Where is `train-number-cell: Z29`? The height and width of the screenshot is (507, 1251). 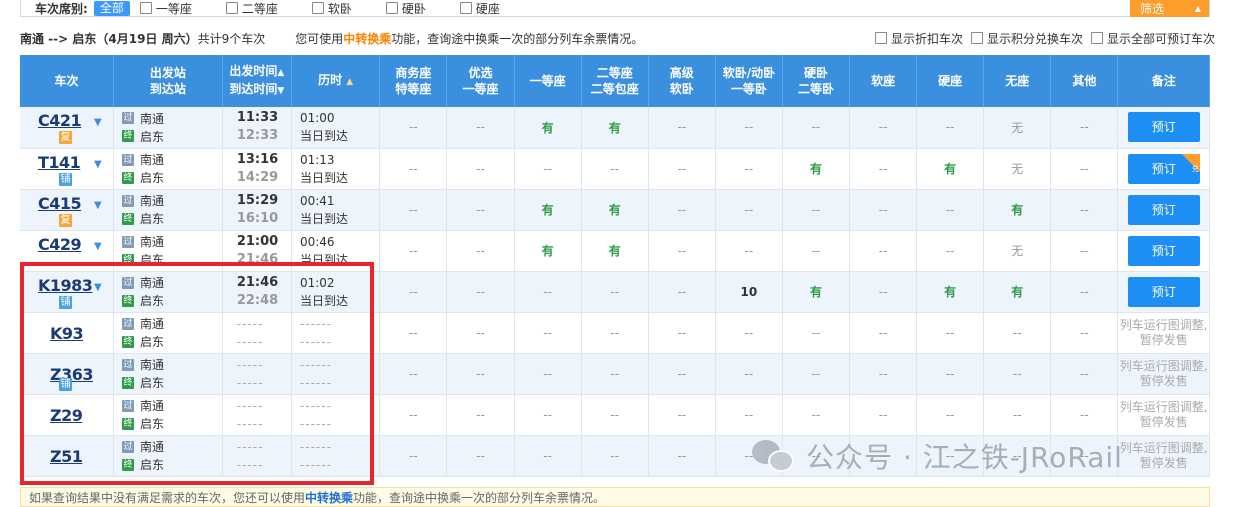 train-number-cell: Z29 is located at coordinates (67, 415).